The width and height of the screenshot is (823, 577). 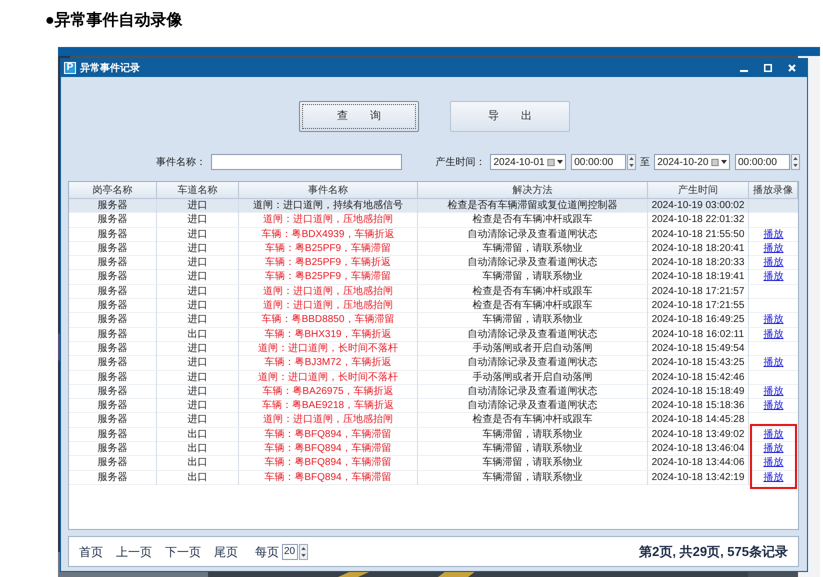 I want to click on pager-link: 下一页, so click(x=183, y=551).